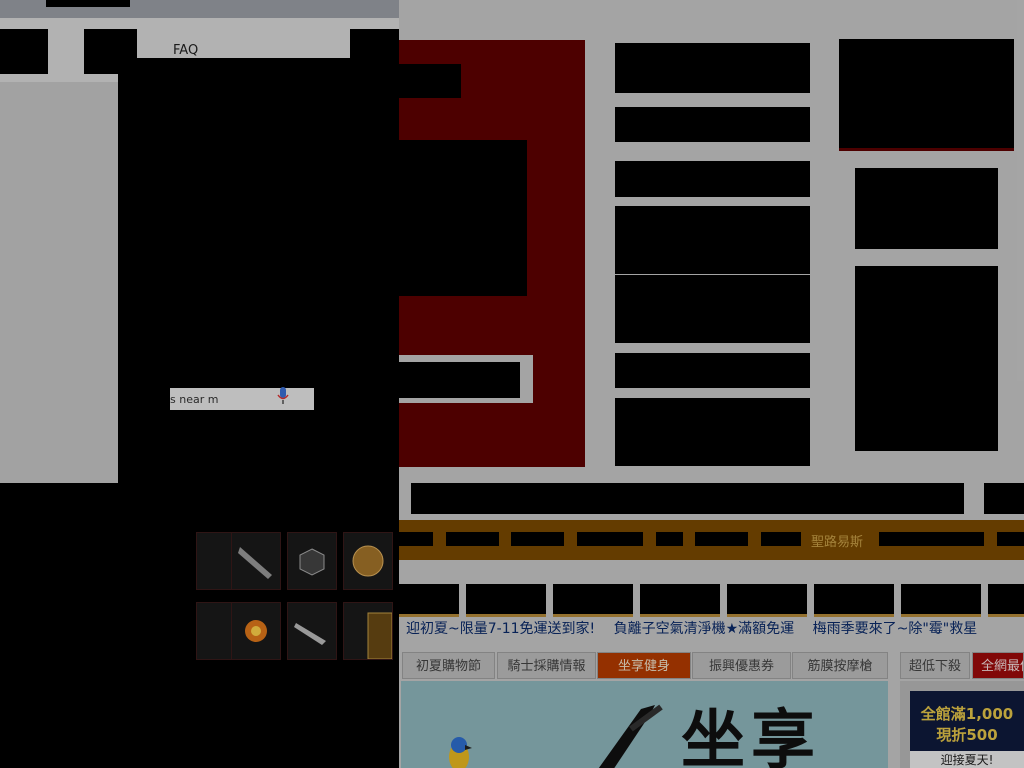 This screenshot has height=768, width=1024. I want to click on promo-line: 現折500, so click(967, 735).